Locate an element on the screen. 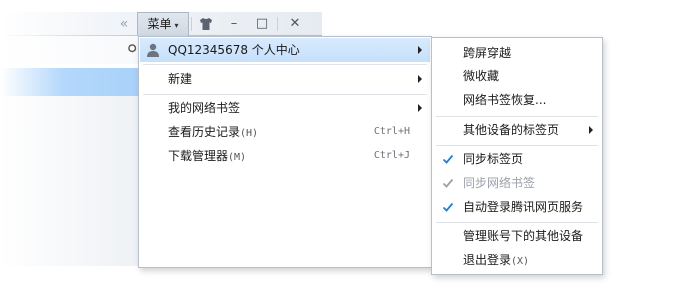 This screenshot has width=680, height=292. submenu-item-micro-favorites: 微收藏 is located at coordinates (517, 76).